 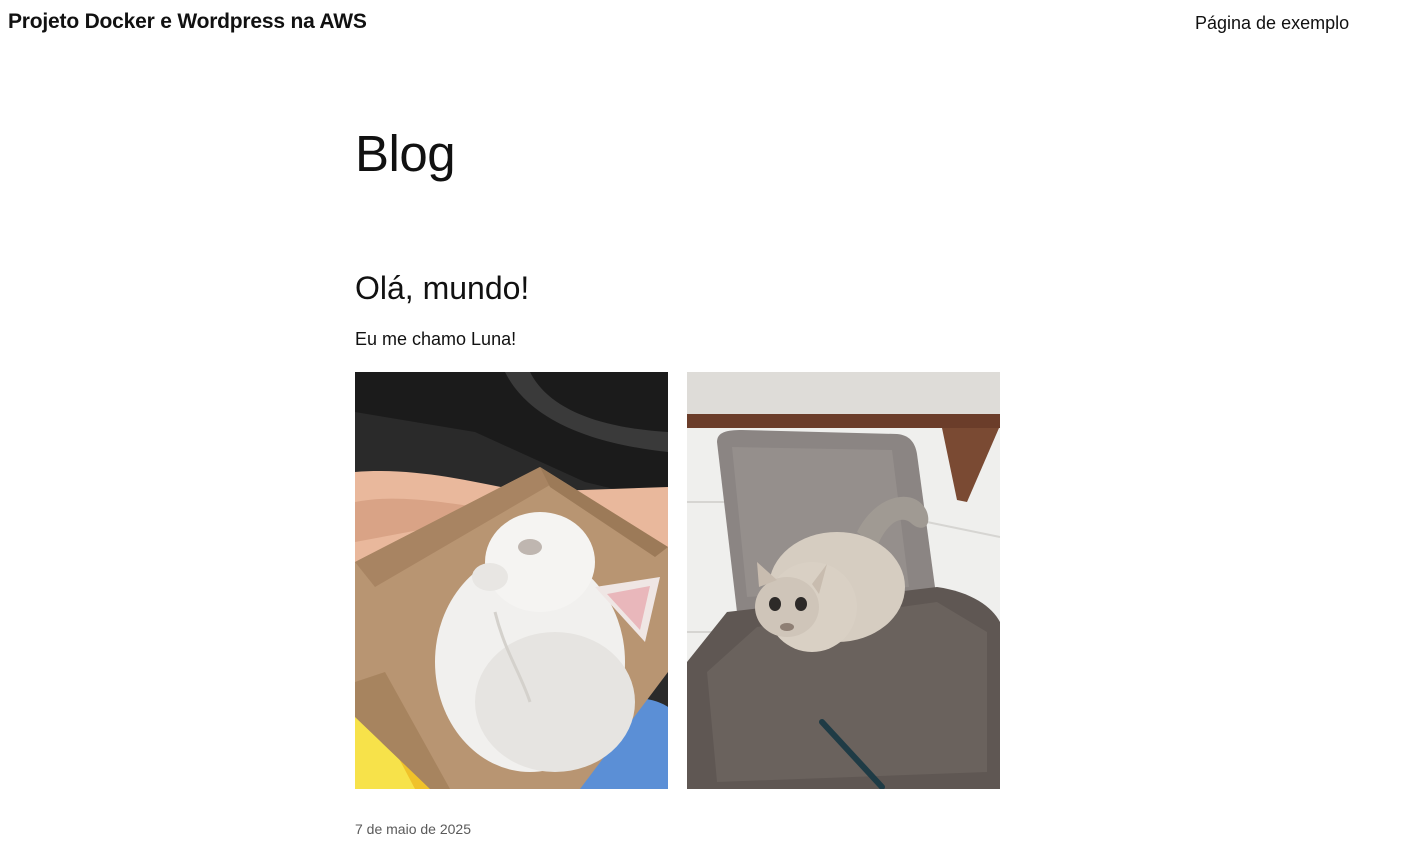 What do you see at coordinates (843, 580) in the screenshot?
I see `cat-on-chair-image` at bounding box center [843, 580].